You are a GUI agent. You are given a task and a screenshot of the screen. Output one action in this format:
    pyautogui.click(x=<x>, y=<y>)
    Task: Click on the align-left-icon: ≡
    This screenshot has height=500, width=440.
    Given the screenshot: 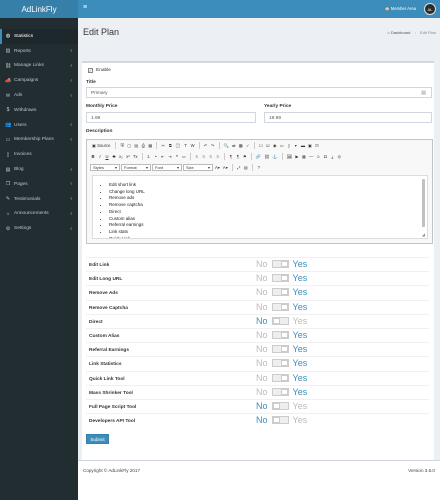 What is the action you would take?
    pyautogui.click(x=197, y=157)
    